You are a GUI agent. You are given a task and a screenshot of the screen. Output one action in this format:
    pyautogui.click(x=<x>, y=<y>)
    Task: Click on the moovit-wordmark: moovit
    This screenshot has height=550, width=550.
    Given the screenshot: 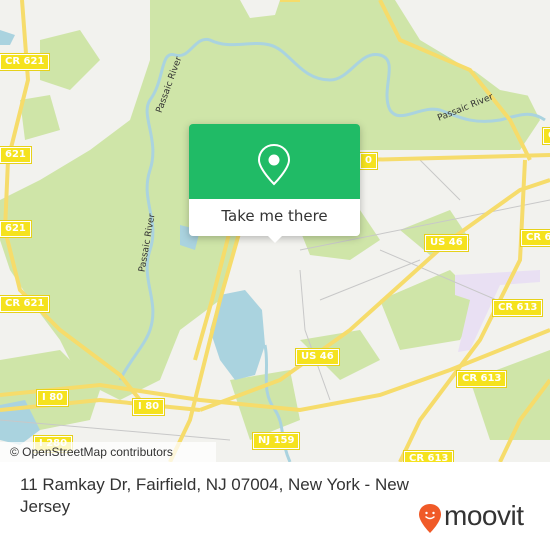 What is the action you would take?
    pyautogui.click(x=484, y=515)
    